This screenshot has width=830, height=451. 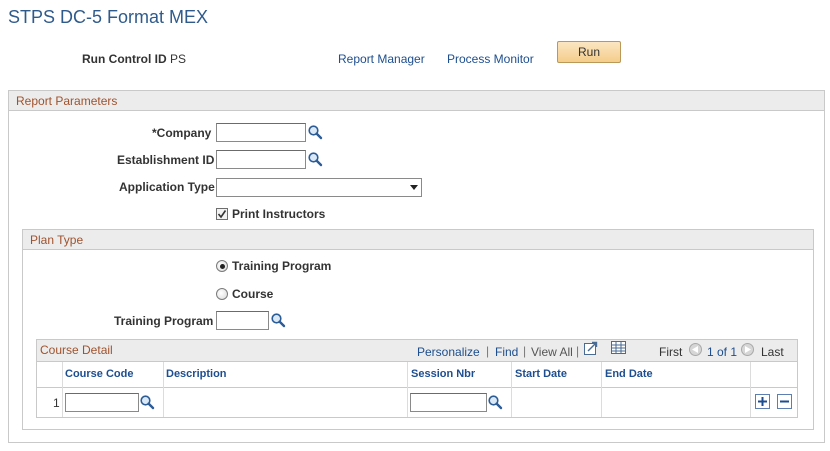 What do you see at coordinates (108, 17) in the screenshot?
I see `page-title: STPS DC-5 Format MEX` at bounding box center [108, 17].